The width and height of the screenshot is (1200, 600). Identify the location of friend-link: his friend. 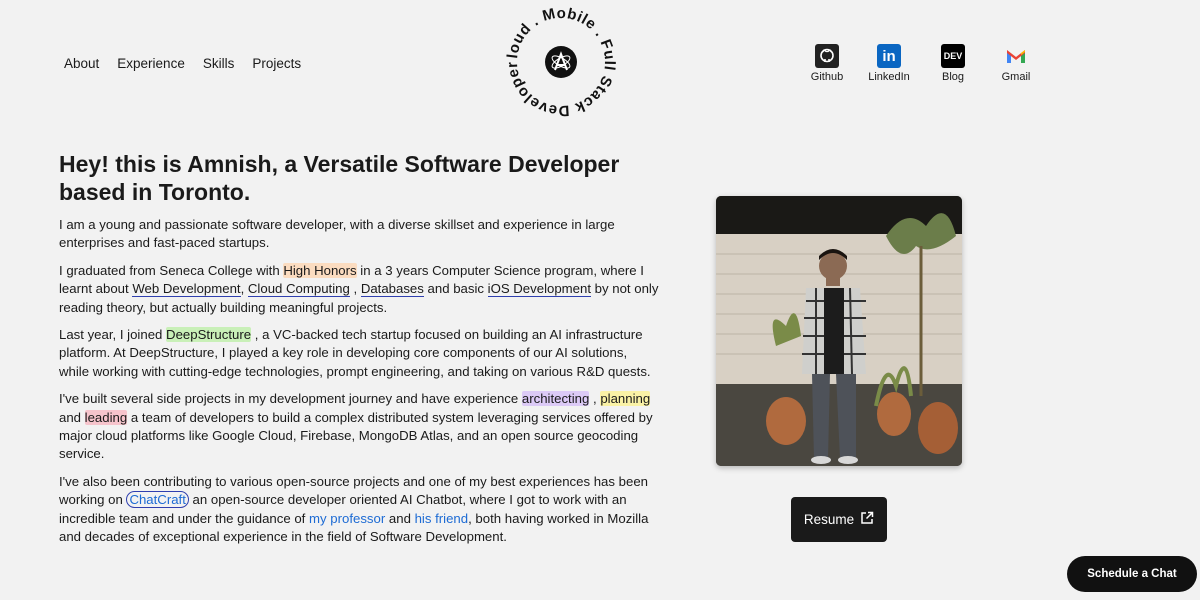
(442, 518).